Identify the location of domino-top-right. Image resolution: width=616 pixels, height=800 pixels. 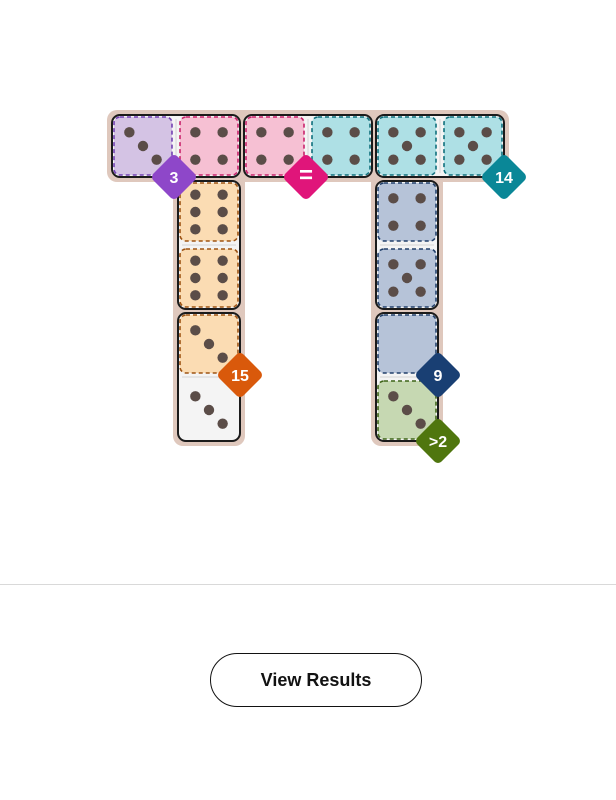
(440, 146).